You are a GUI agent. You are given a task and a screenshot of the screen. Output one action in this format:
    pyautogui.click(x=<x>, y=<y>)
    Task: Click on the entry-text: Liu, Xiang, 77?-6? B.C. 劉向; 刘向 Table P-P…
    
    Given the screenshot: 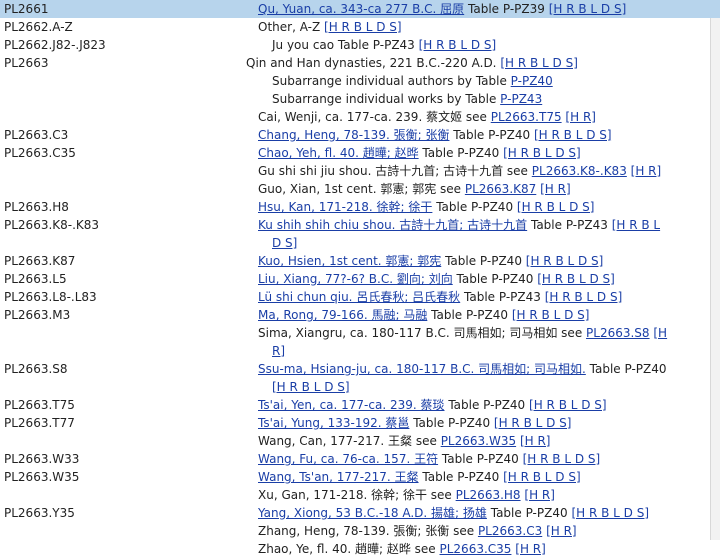 What is the action you would take?
    pyautogui.click(x=436, y=279)
    